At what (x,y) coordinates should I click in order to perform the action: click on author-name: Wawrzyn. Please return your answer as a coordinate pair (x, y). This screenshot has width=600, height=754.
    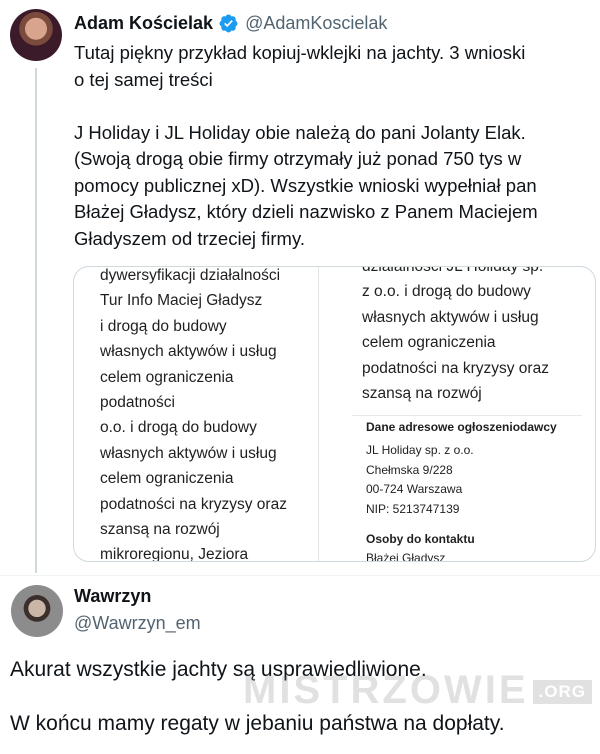
    Looking at the image, I should click on (112, 596).